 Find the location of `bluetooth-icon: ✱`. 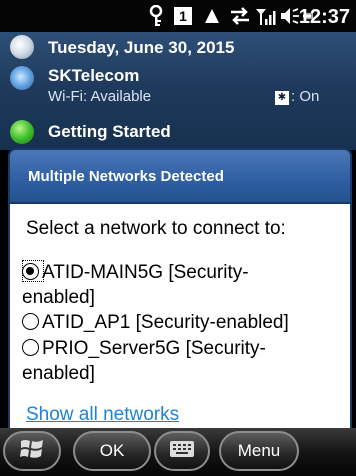

bluetooth-icon: ✱ is located at coordinates (282, 98).